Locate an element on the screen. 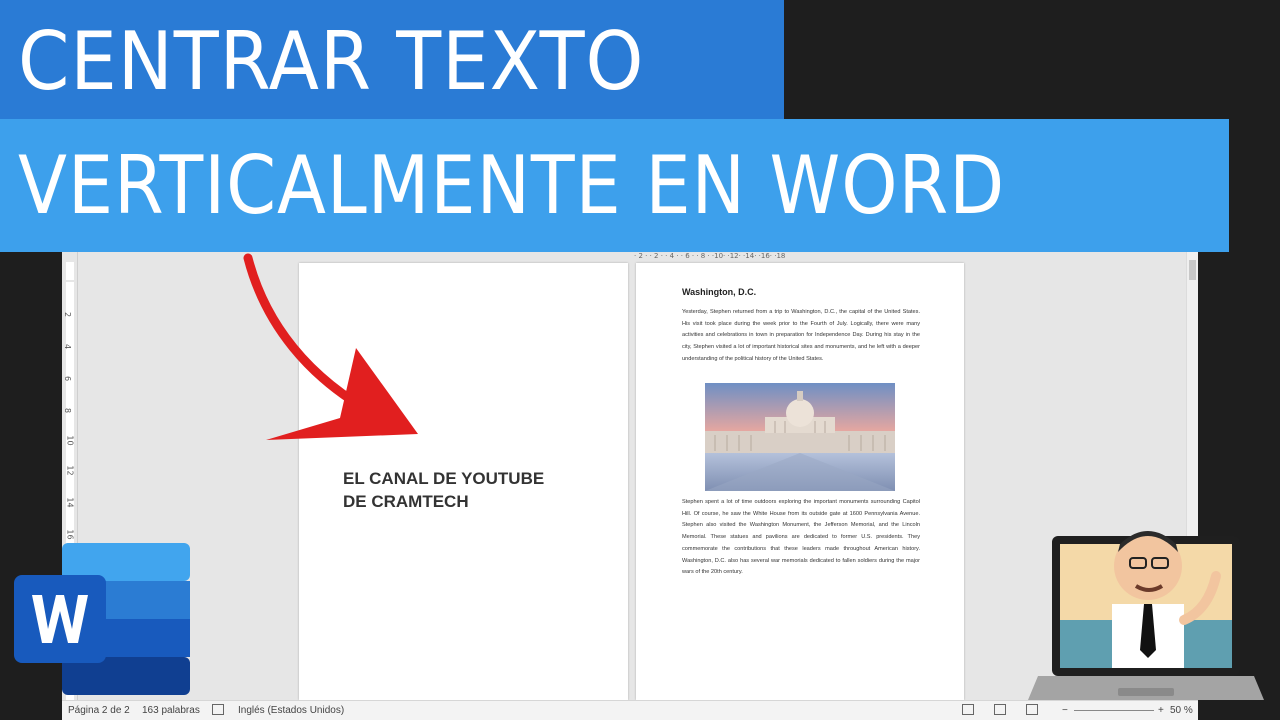  page2-heading: Washington, D.C. is located at coordinates (719, 292).